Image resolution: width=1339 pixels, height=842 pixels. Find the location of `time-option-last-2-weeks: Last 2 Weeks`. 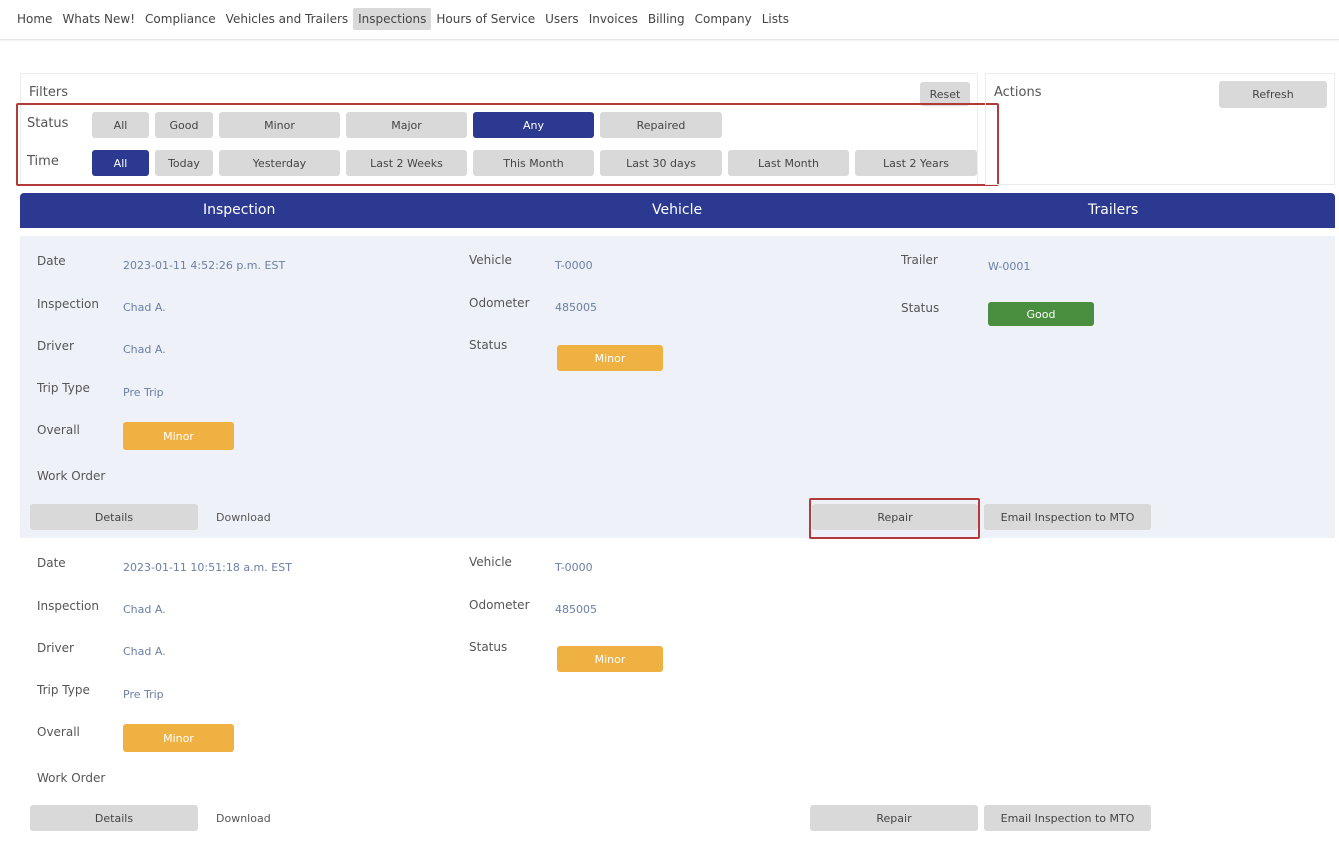

time-option-last-2-weeks: Last 2 Weeks is located at coordinates (406, 163).